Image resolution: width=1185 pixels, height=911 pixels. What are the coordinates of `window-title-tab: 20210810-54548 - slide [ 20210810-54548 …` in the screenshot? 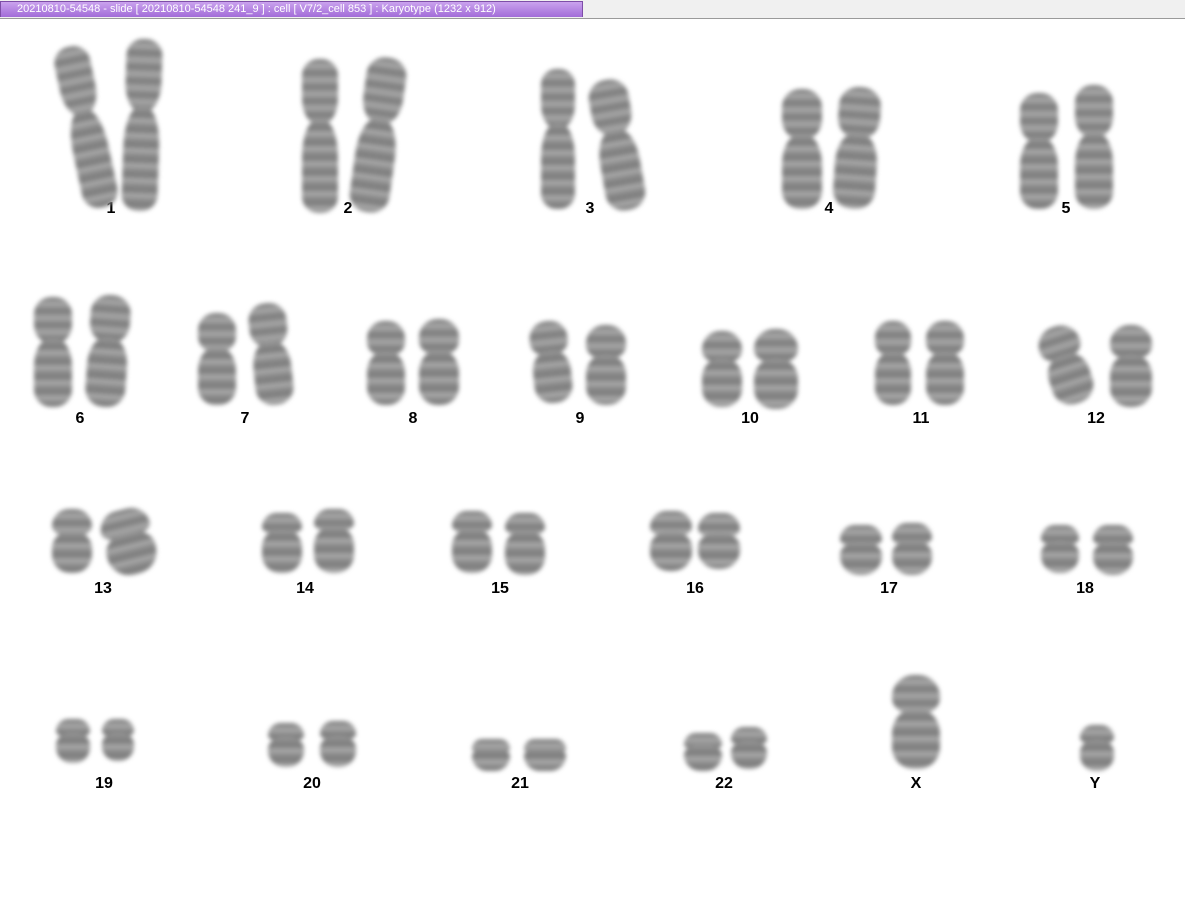 It's located at (291, 9).